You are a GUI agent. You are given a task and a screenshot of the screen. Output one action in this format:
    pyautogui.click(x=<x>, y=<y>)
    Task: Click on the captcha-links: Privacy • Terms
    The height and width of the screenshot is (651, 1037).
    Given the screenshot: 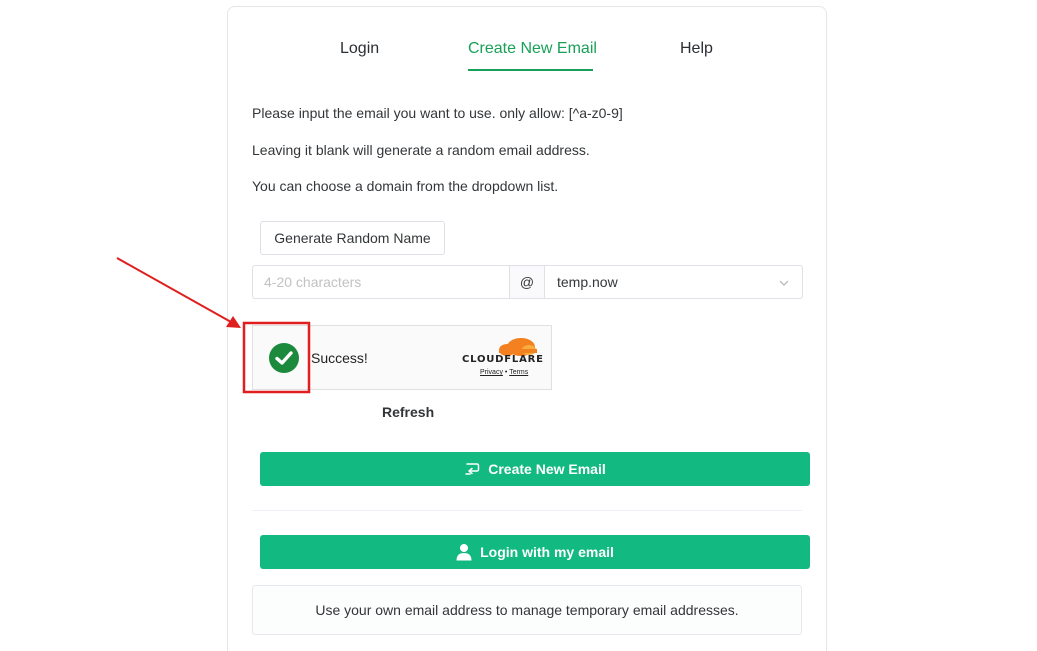 What is the action you would take?
    pyautogui.click(x=504, y=372)
    